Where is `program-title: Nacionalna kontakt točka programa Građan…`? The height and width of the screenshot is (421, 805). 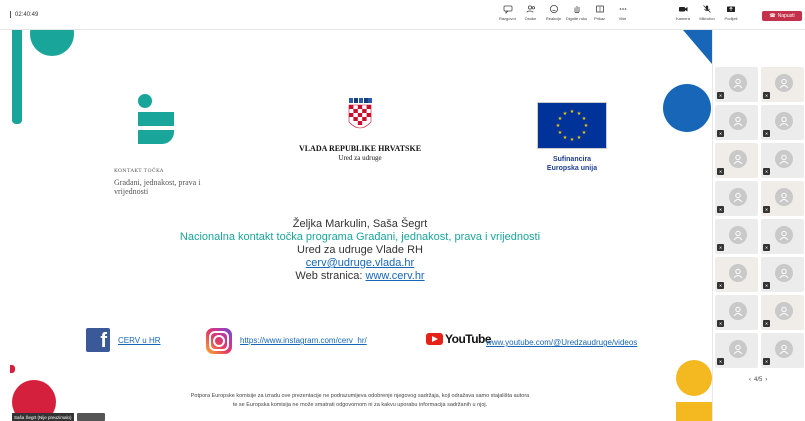
program-title: Nacionalna kontakt točka programa Građan… is located at coordinates (360, 237).